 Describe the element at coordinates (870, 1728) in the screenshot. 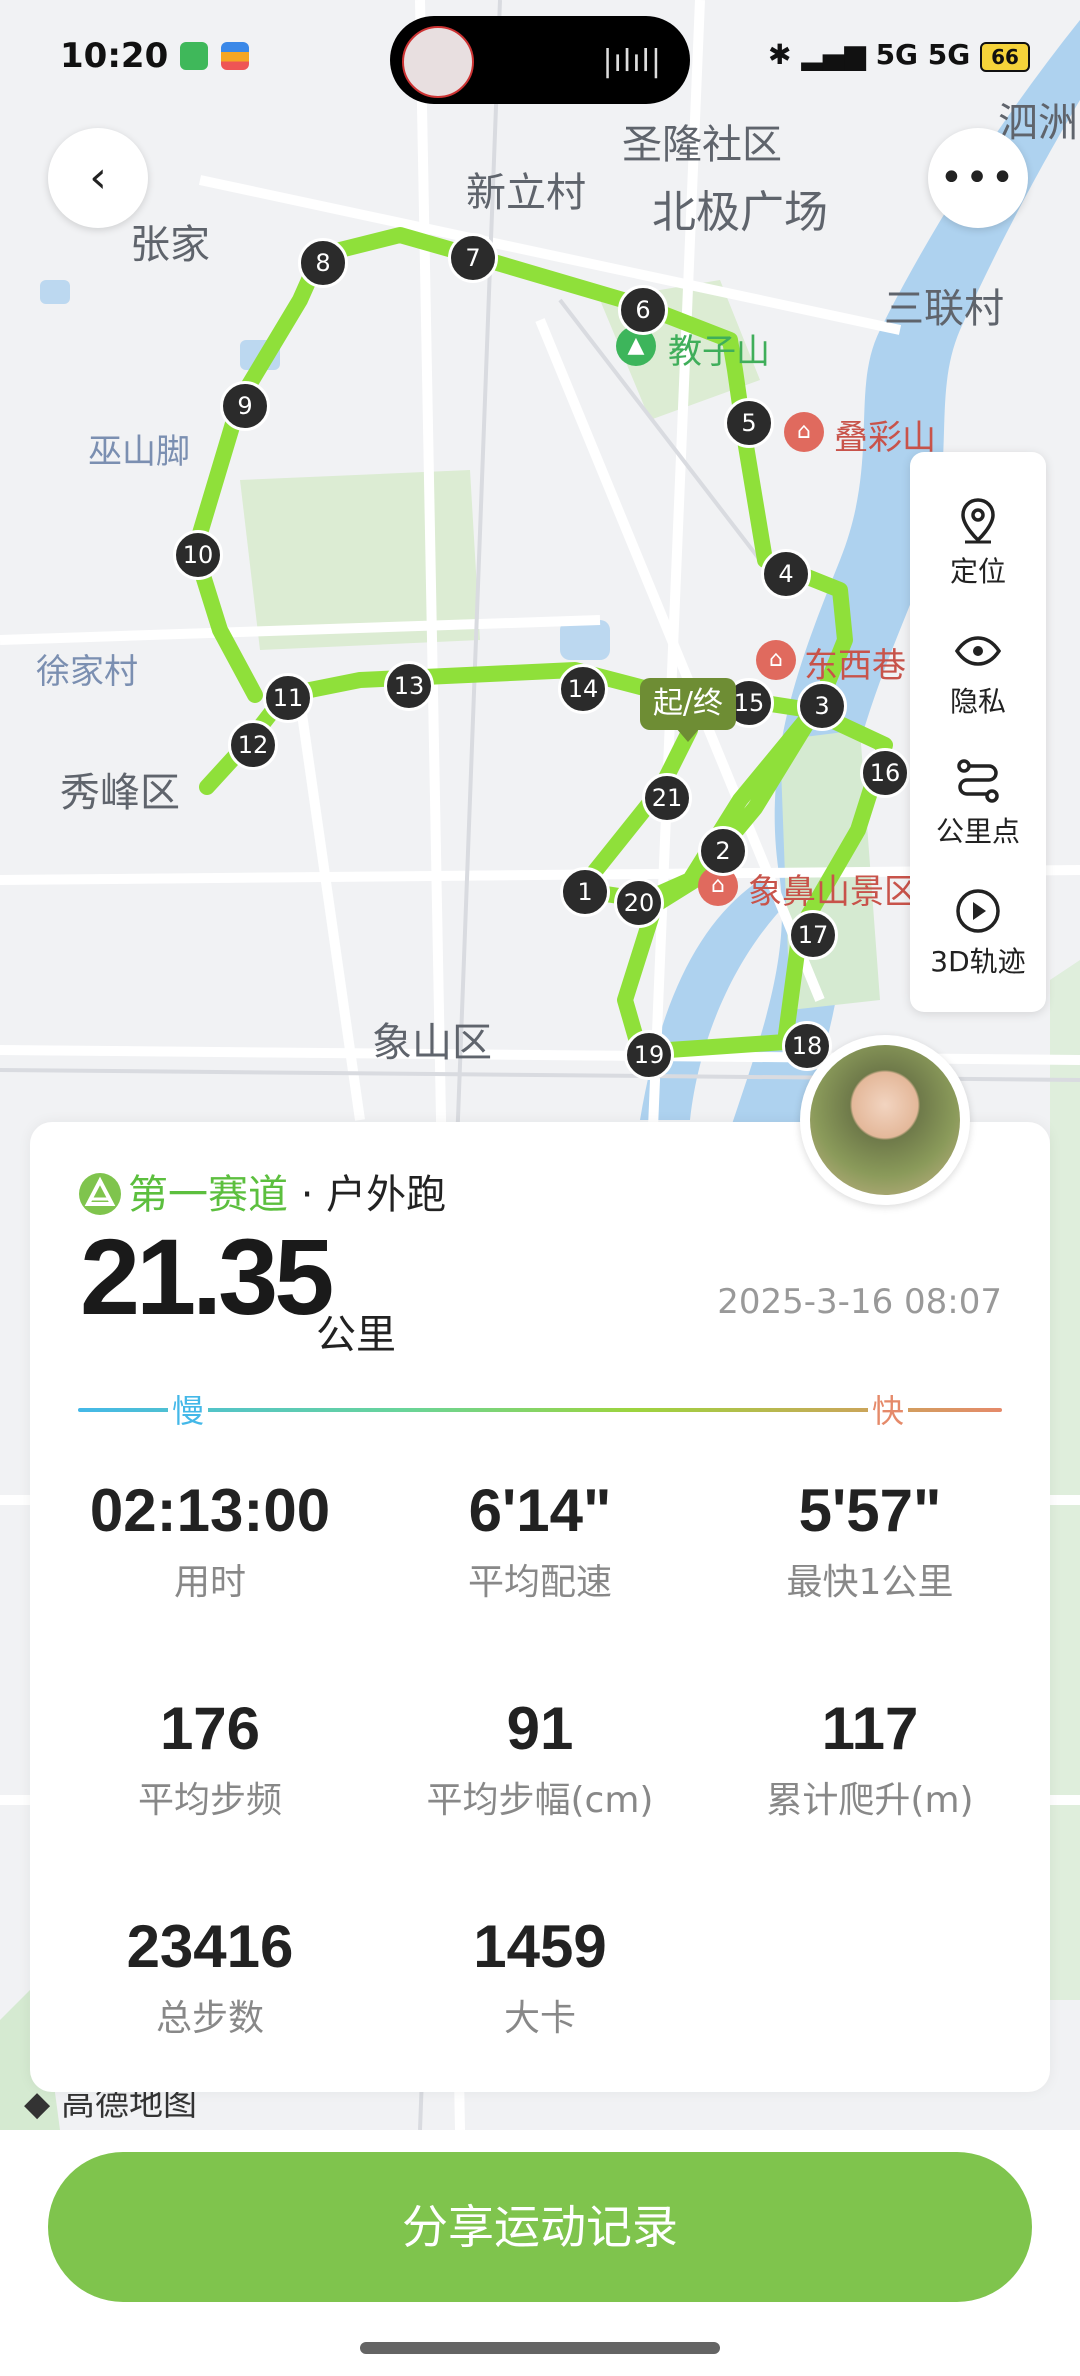

I see `stat-value: 117` at that location.